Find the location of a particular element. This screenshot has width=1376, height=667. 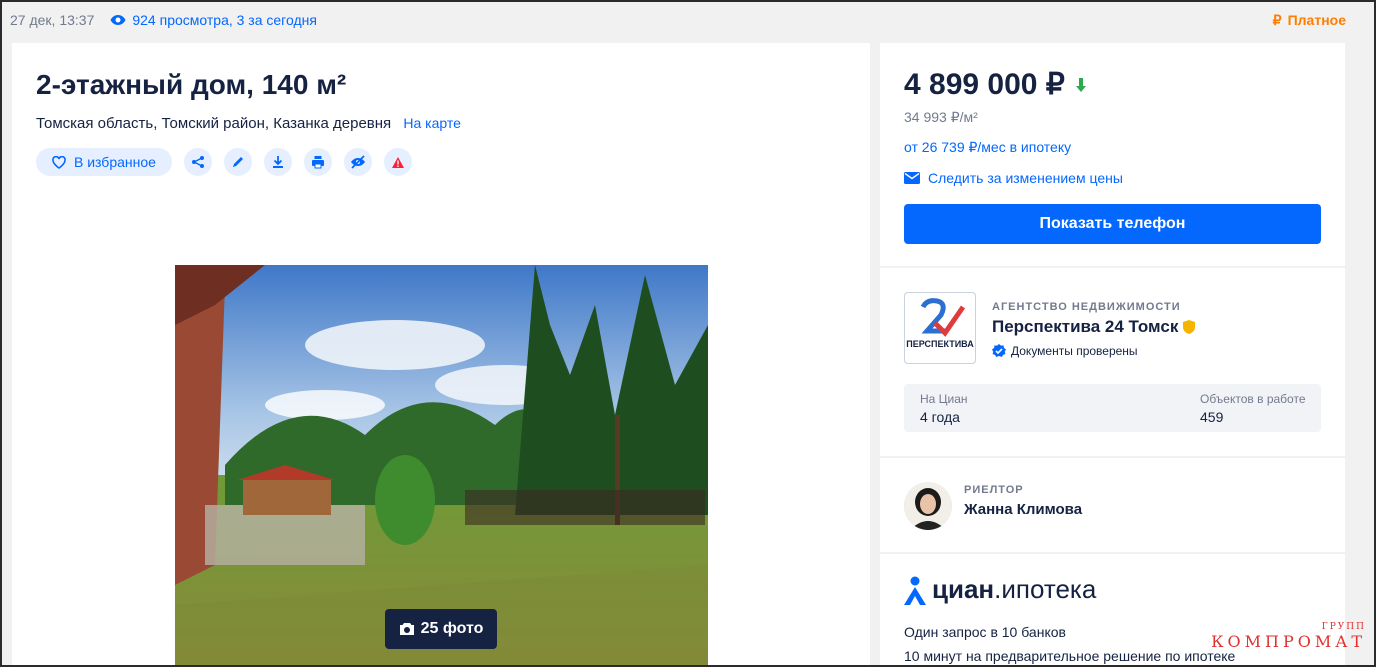

price-per-m2: 34 993 ₽/м² is located at coordinates (941, 117).